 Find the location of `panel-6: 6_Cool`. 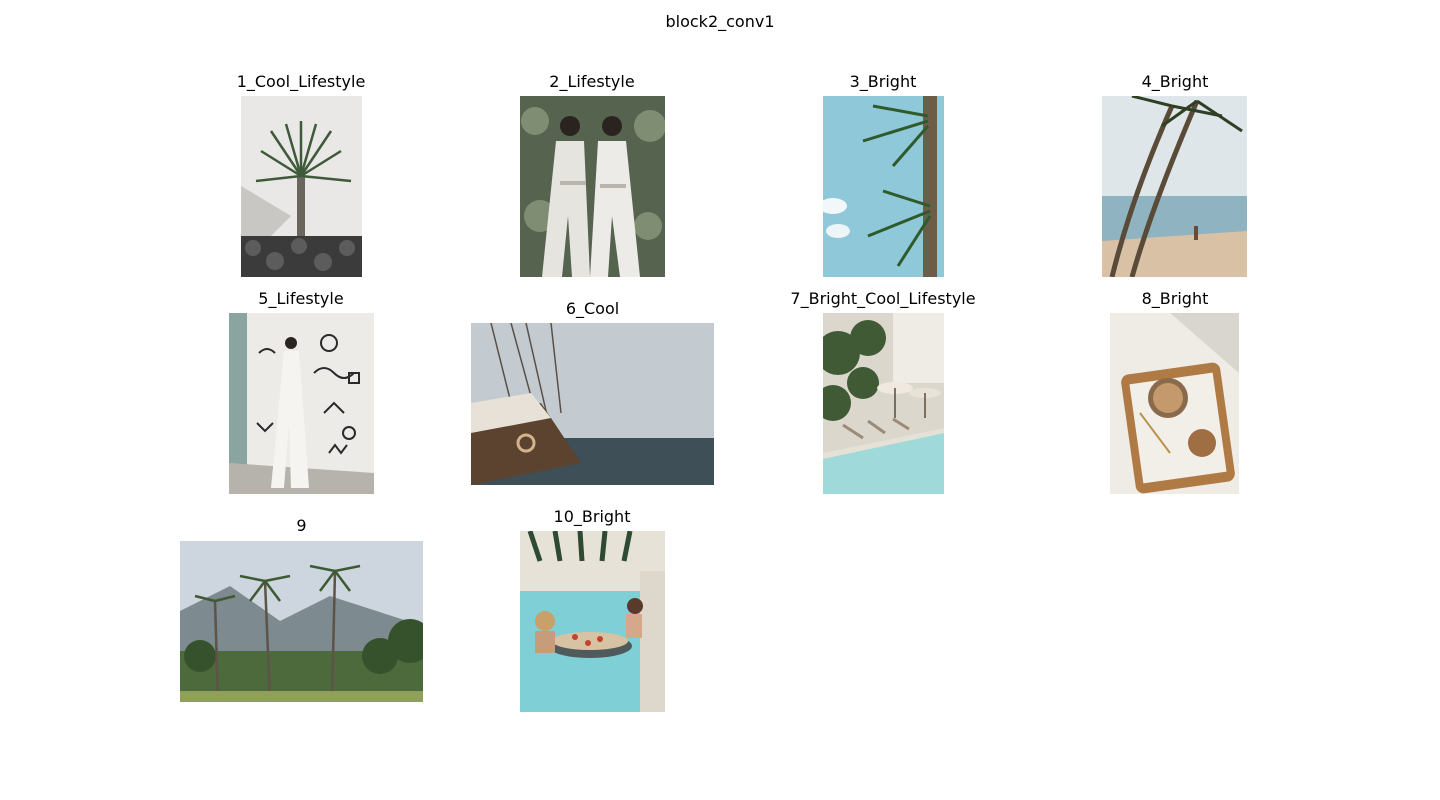

panel-6: 6_Cool is located at coordinates (592, 394).